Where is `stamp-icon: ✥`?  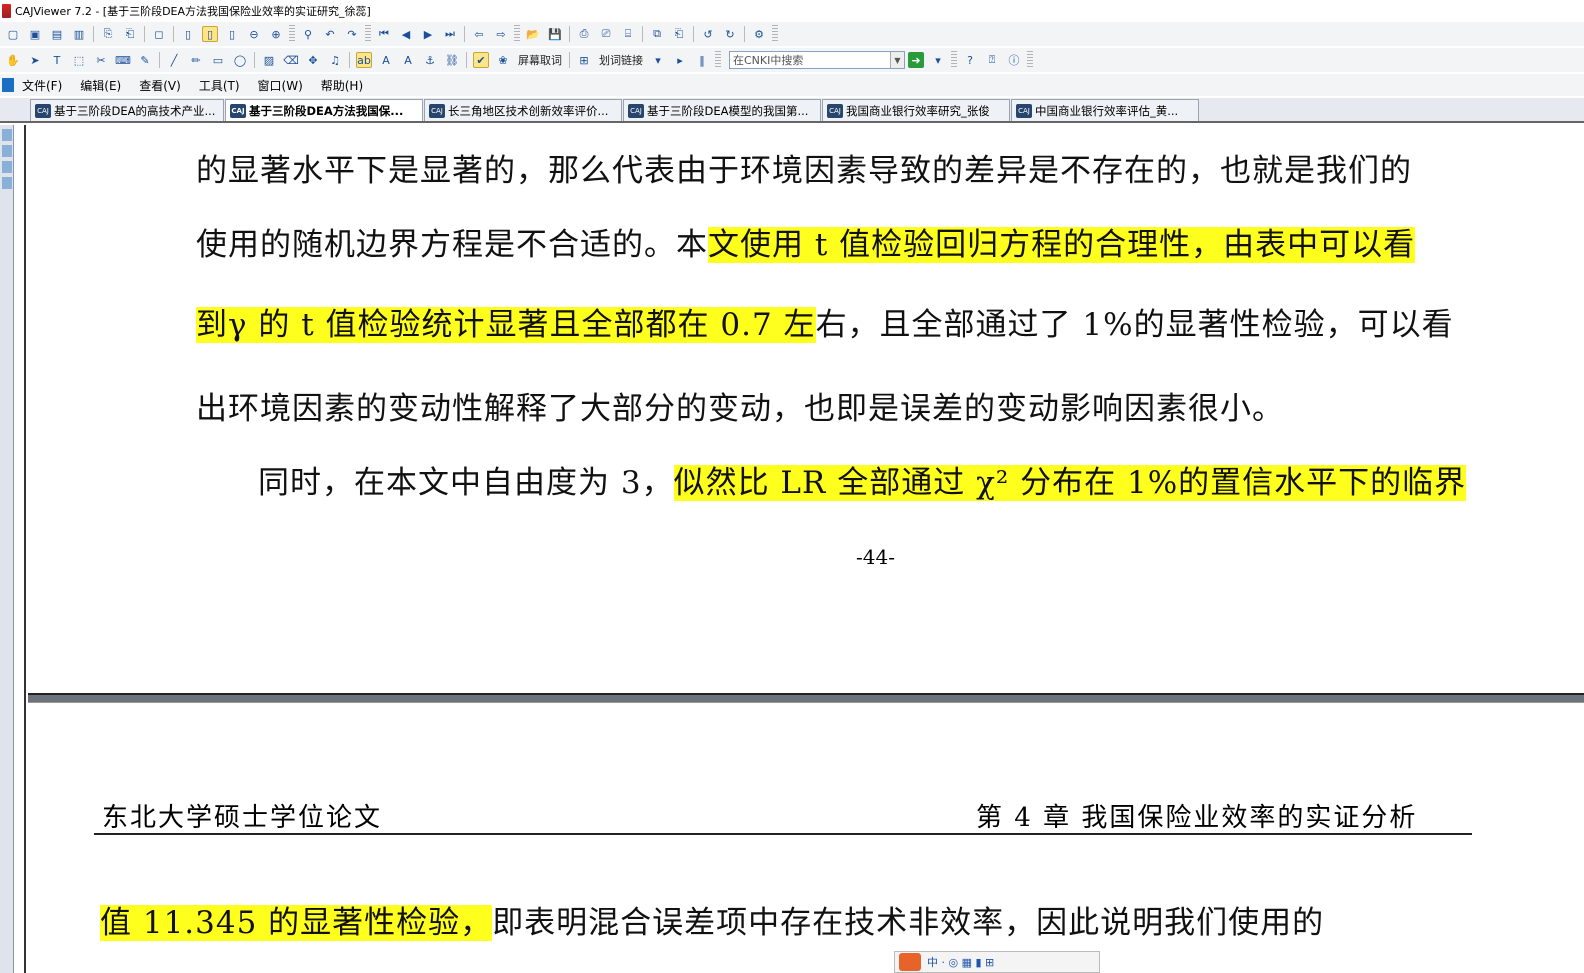 stamp-icon: ✥ is located at coordinates (313, 60).